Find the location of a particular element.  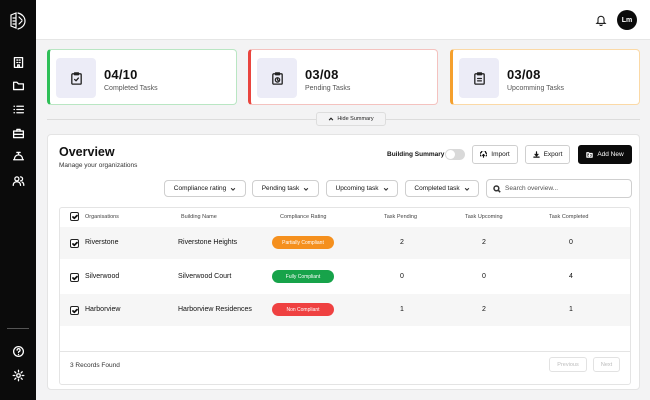

top-header: Lm is located at coordinates (343, 20).